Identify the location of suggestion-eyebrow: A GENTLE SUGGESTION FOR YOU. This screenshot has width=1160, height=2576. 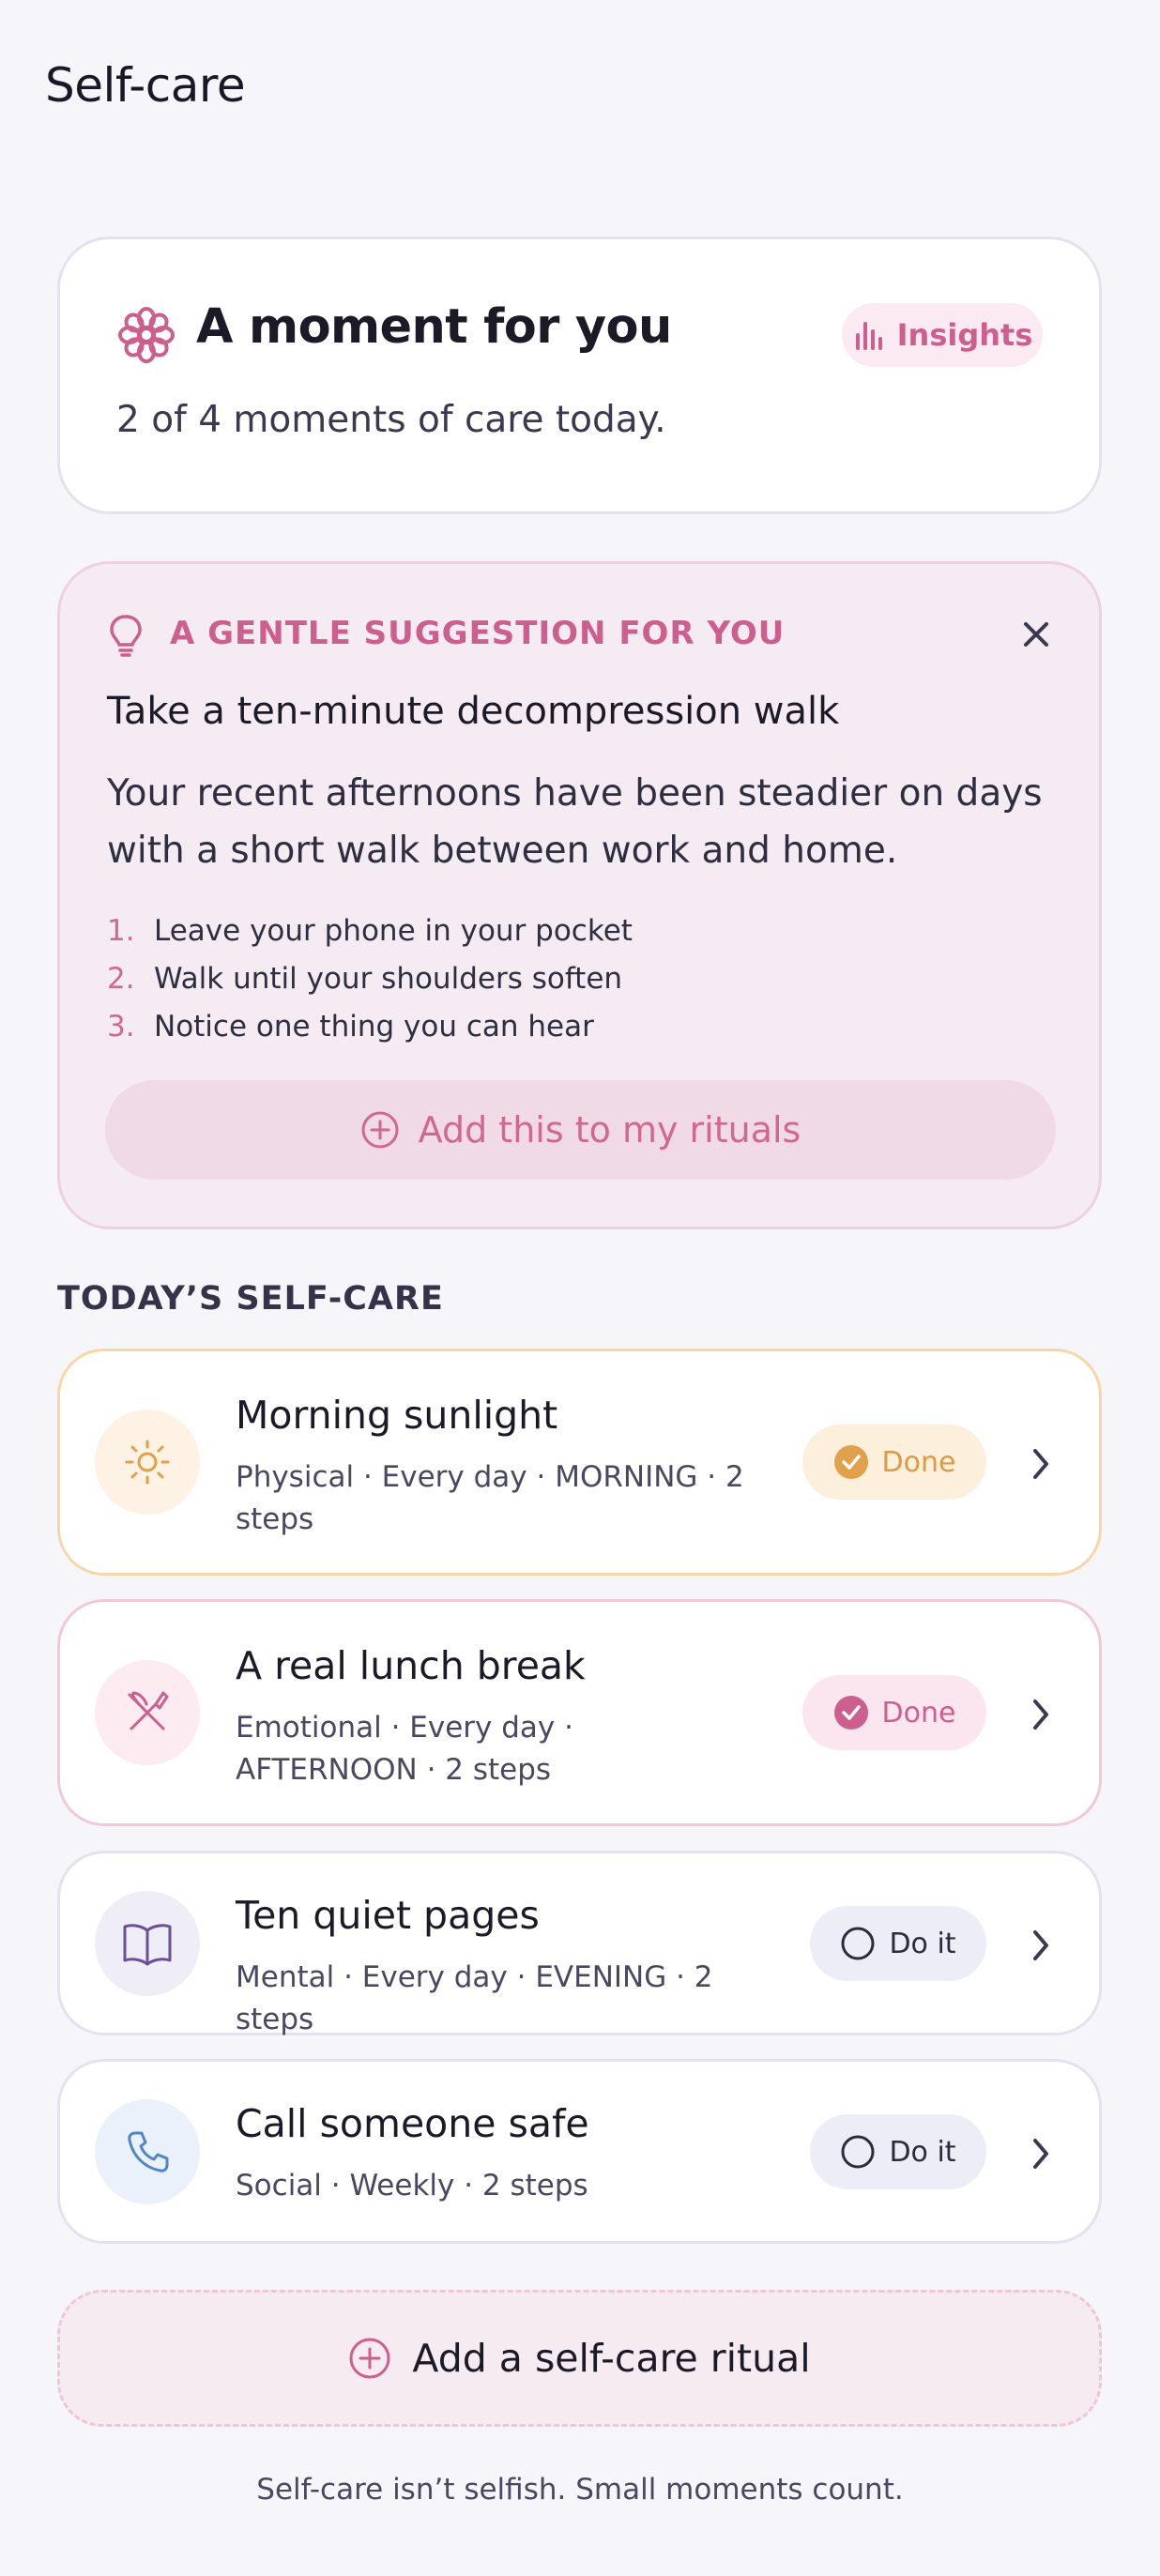
(478, 633).